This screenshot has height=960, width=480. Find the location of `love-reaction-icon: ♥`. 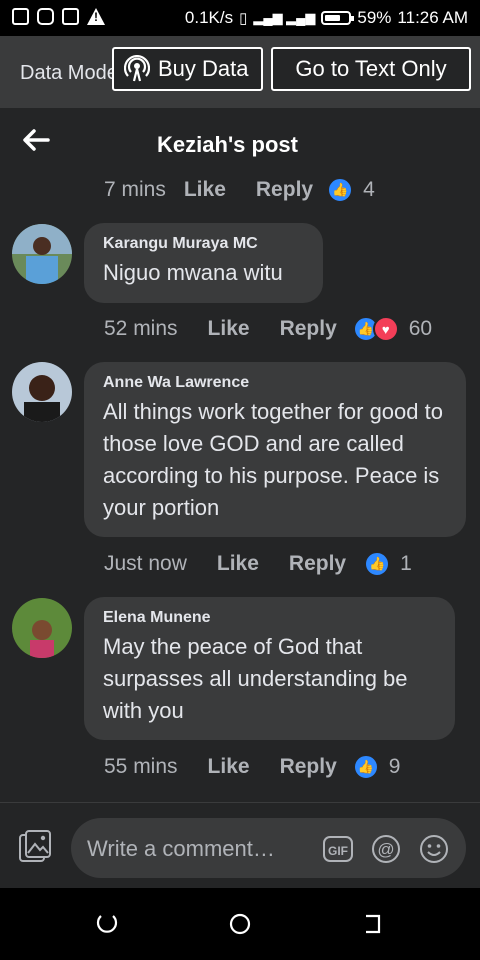

love-reaction-icon: ♥ is located at coordinates (385, 329).